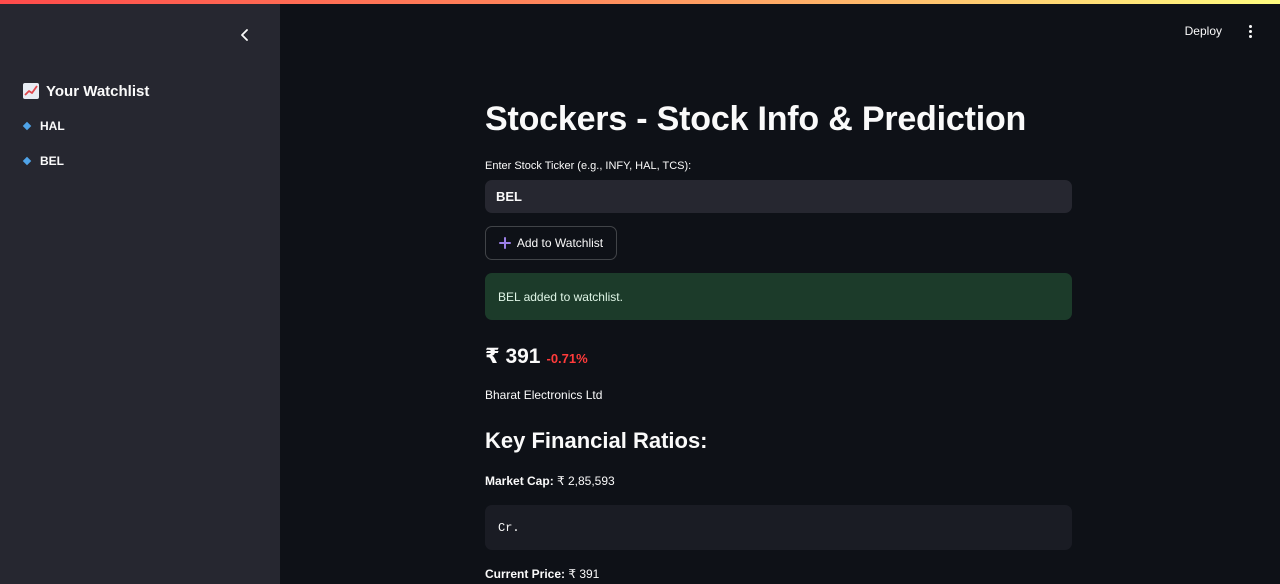  What do you see at coordinates (525, 574) in the screenshot?
I see `current-price-label: Current Price:` at bounding box center [525, 574].